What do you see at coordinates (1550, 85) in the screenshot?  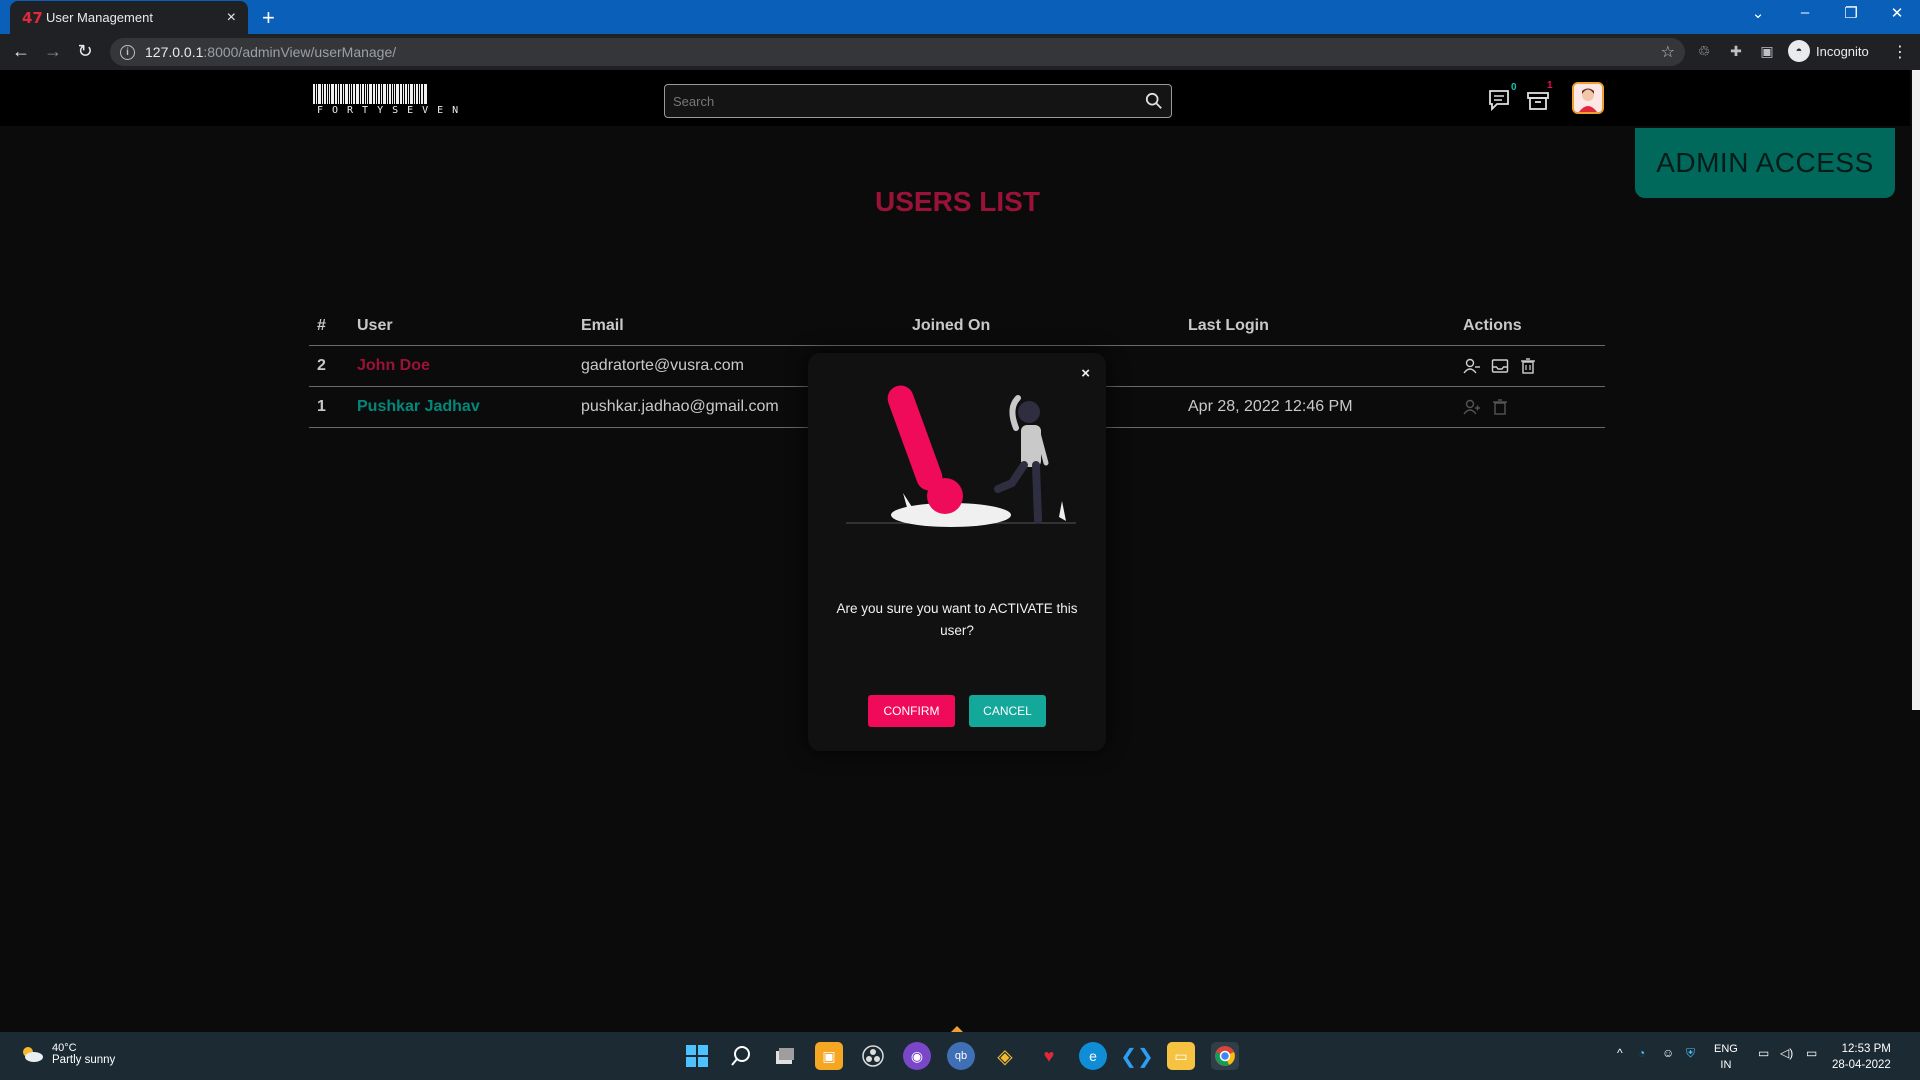 I see `archive-badge: 1` at bounding box center [1550, 85].